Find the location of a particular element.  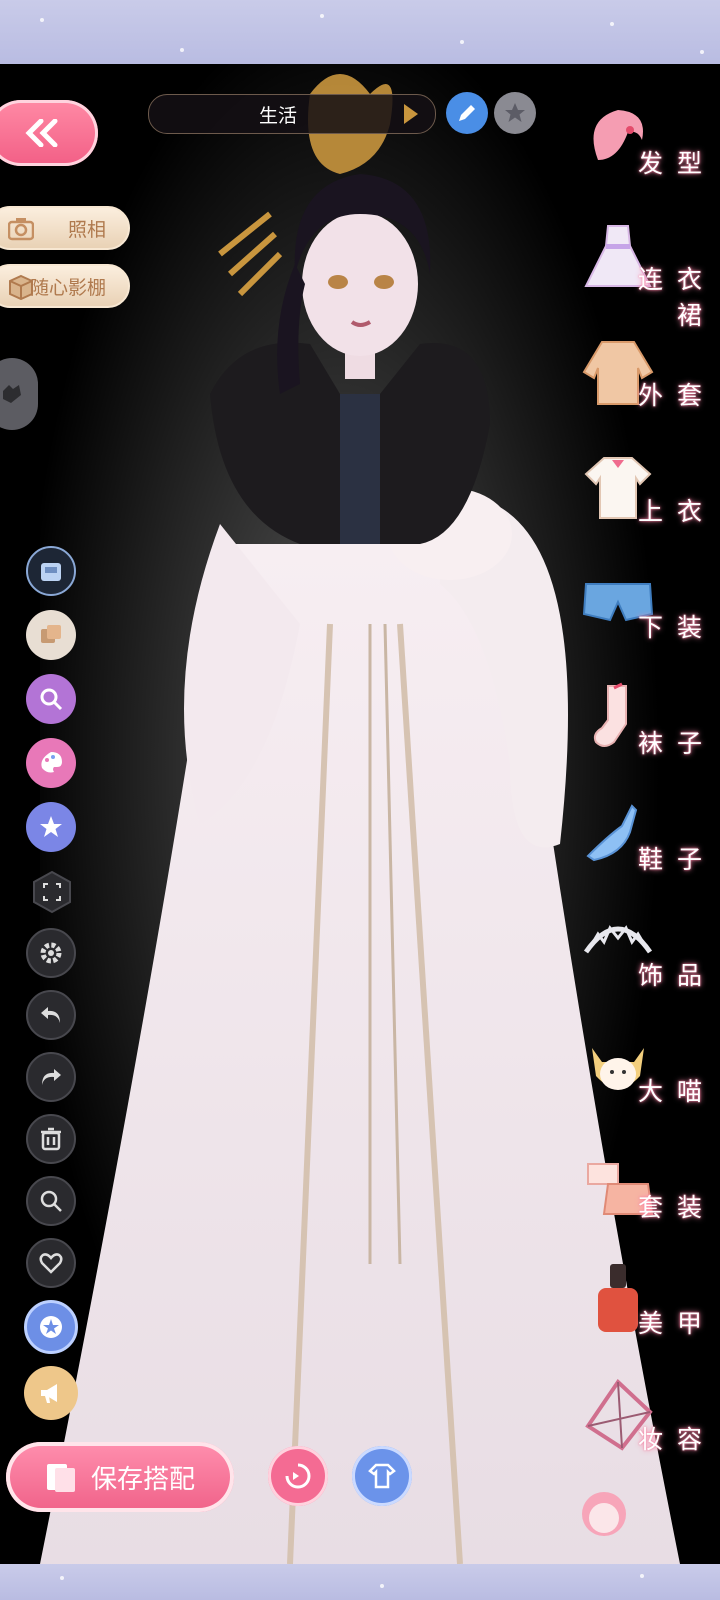

effects-tool is located at coordinates (51, 827).